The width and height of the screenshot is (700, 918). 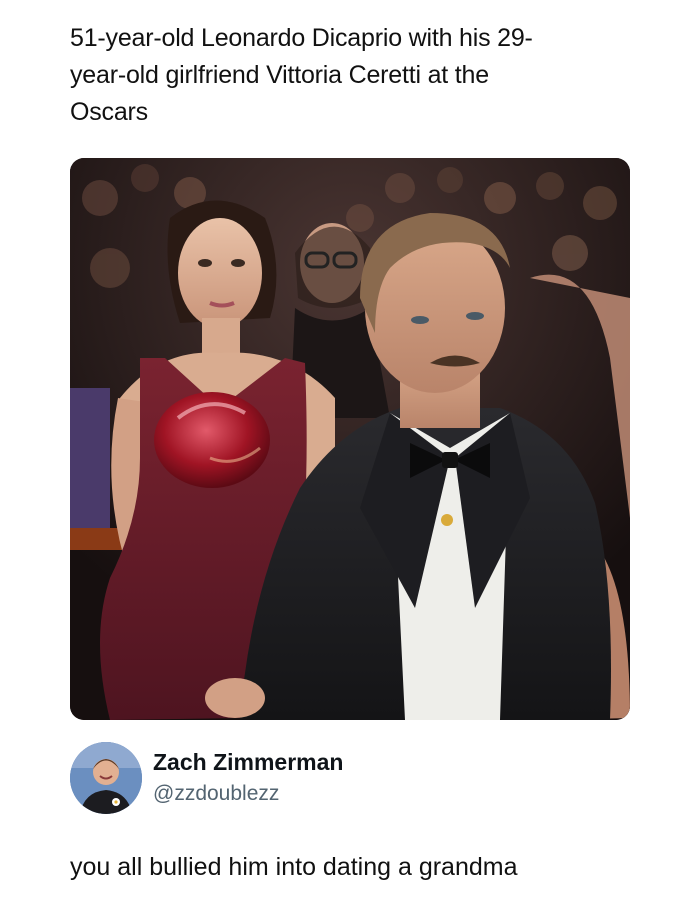 What do you see at coordinates (106, 778) in the screenshot?
I see `avatar` at bounding box center [106, 778].